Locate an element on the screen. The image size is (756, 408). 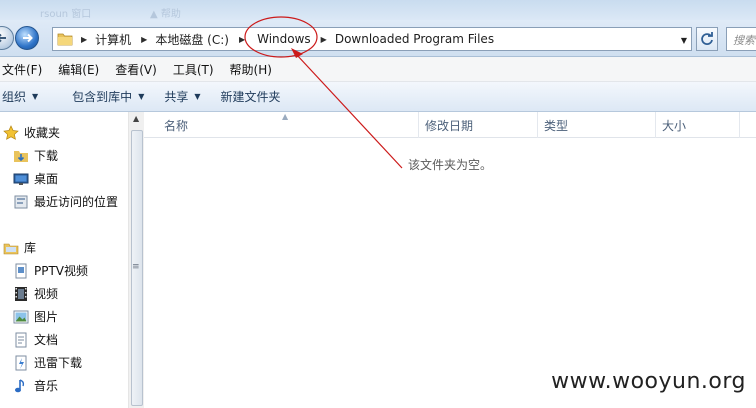
new-folder-button: 新建文件夹 is located at coordinates (251, 96).